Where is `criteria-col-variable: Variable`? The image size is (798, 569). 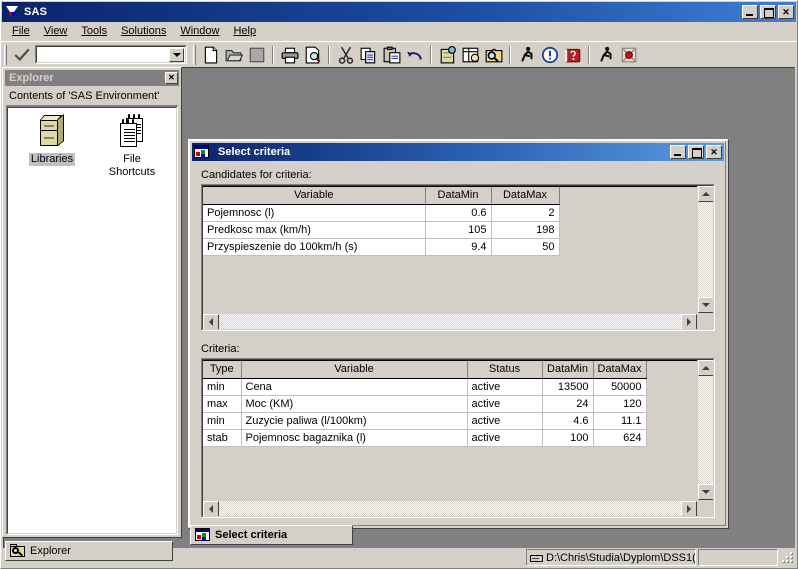 criteria-col-variable: Variable is located at coordinates (354, 370).